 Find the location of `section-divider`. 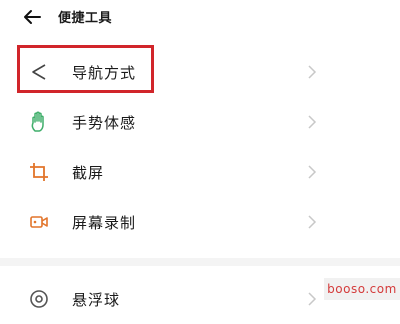

section-divider is located at coordinates (200, 262).